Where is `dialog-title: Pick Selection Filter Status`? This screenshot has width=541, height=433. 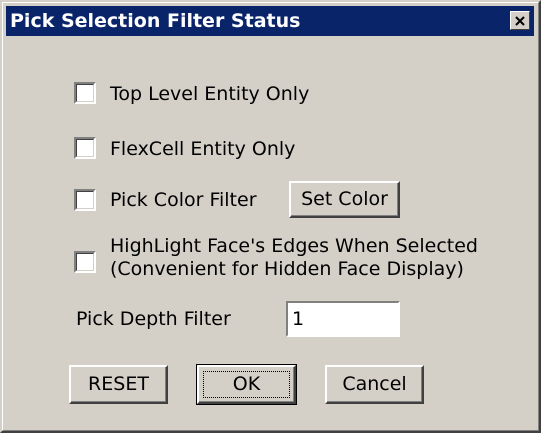 dialog-title: Pick Selection Filter Status is located at coordinates (155, 21).